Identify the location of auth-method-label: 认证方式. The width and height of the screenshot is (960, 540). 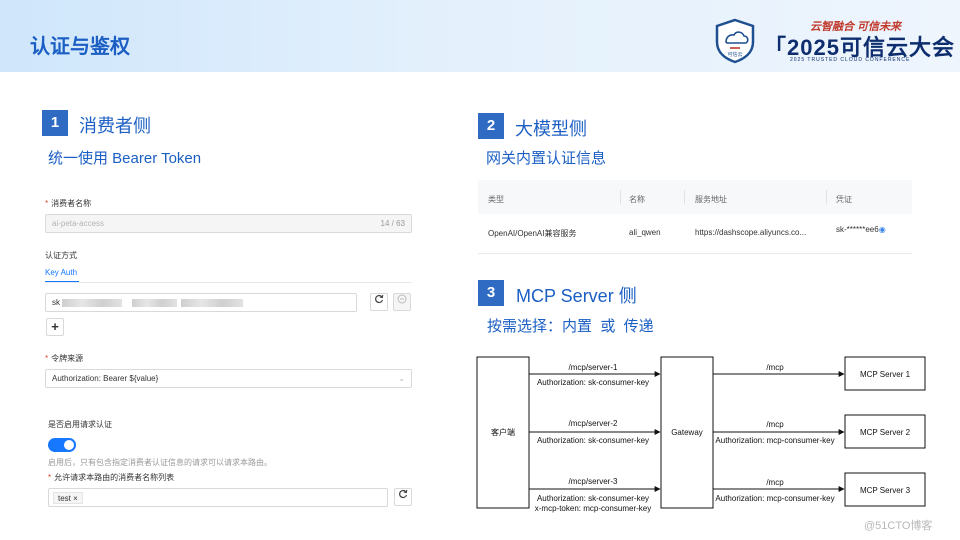
(61, 255).